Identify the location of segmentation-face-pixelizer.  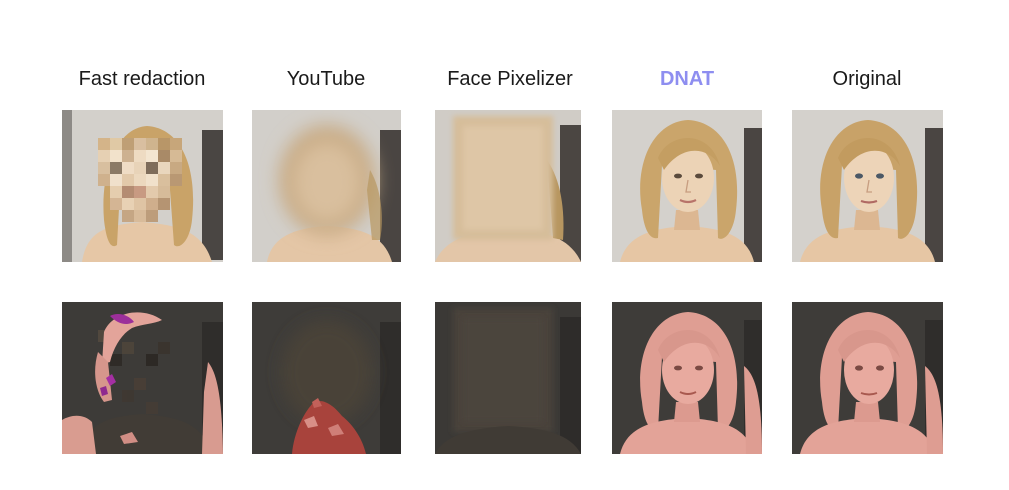
(508, 378).